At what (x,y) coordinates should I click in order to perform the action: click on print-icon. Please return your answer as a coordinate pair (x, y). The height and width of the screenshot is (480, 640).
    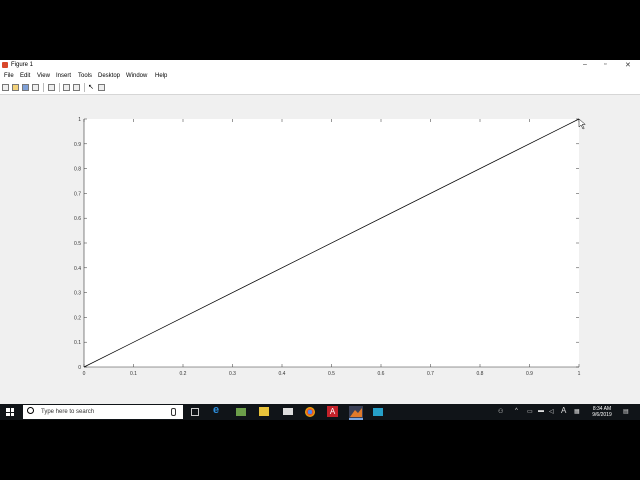
    Looking at the image, I should click on (35, 87).